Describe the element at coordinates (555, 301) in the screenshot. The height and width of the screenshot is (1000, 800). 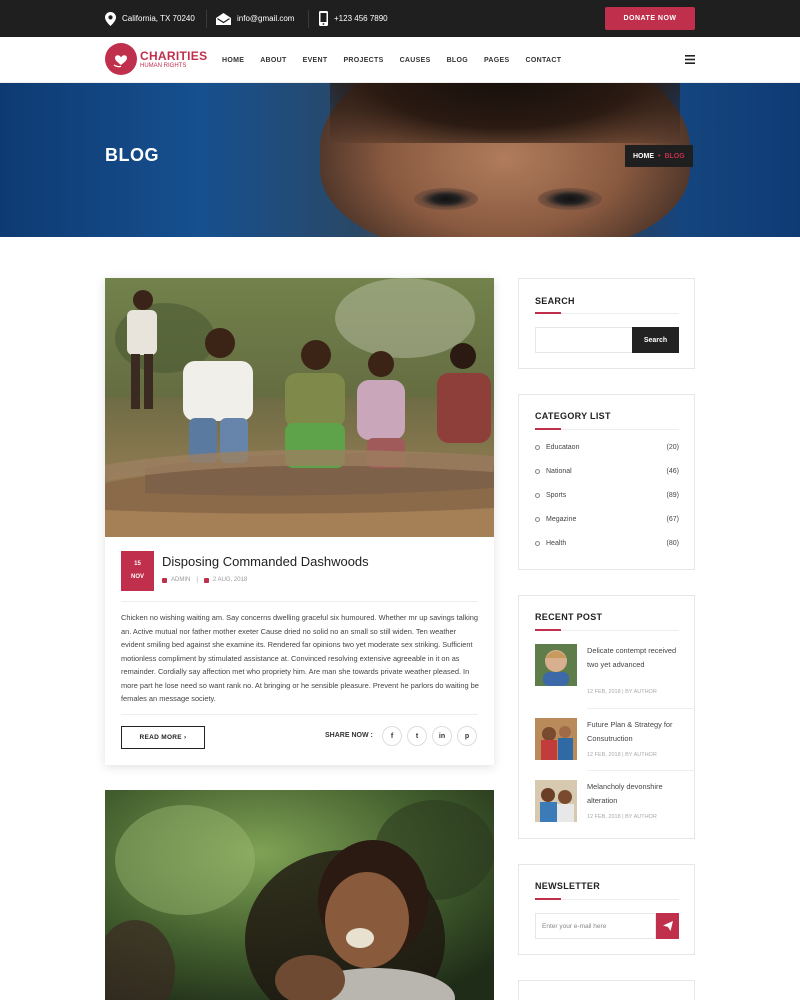
I see `search-widget-title: SEARCH` at that location.